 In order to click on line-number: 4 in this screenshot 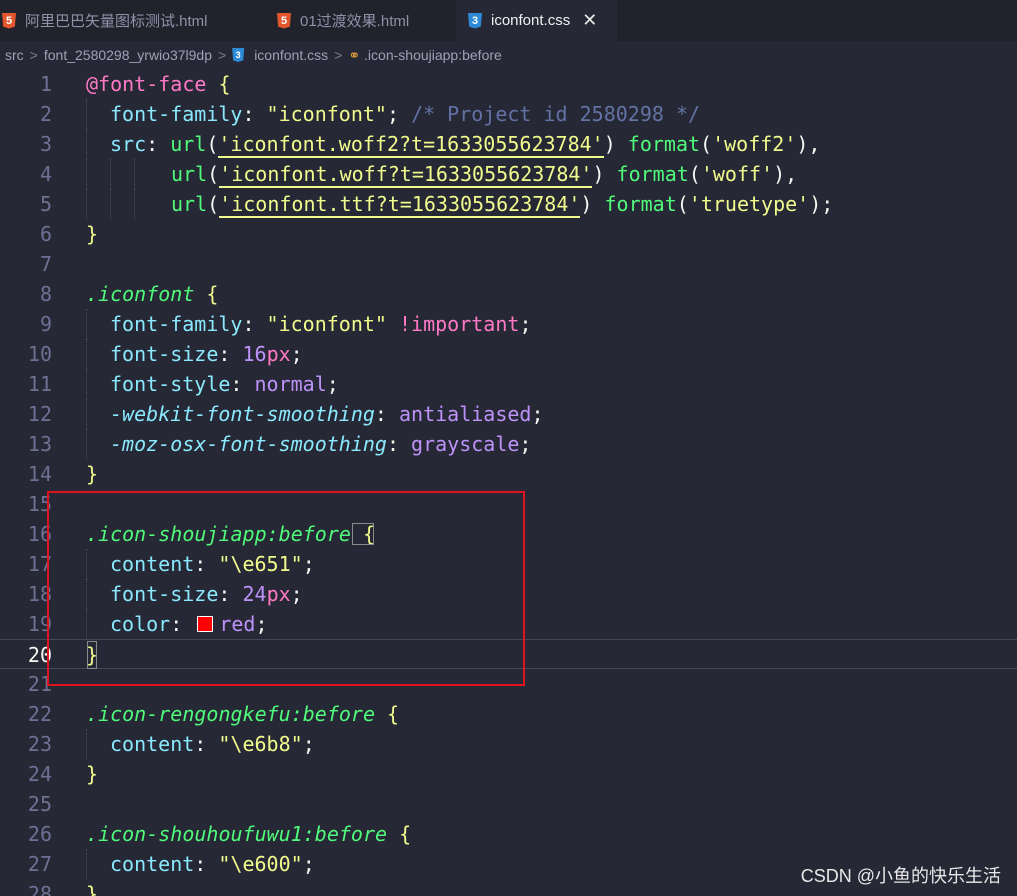, I will do `click(45, 174)`.